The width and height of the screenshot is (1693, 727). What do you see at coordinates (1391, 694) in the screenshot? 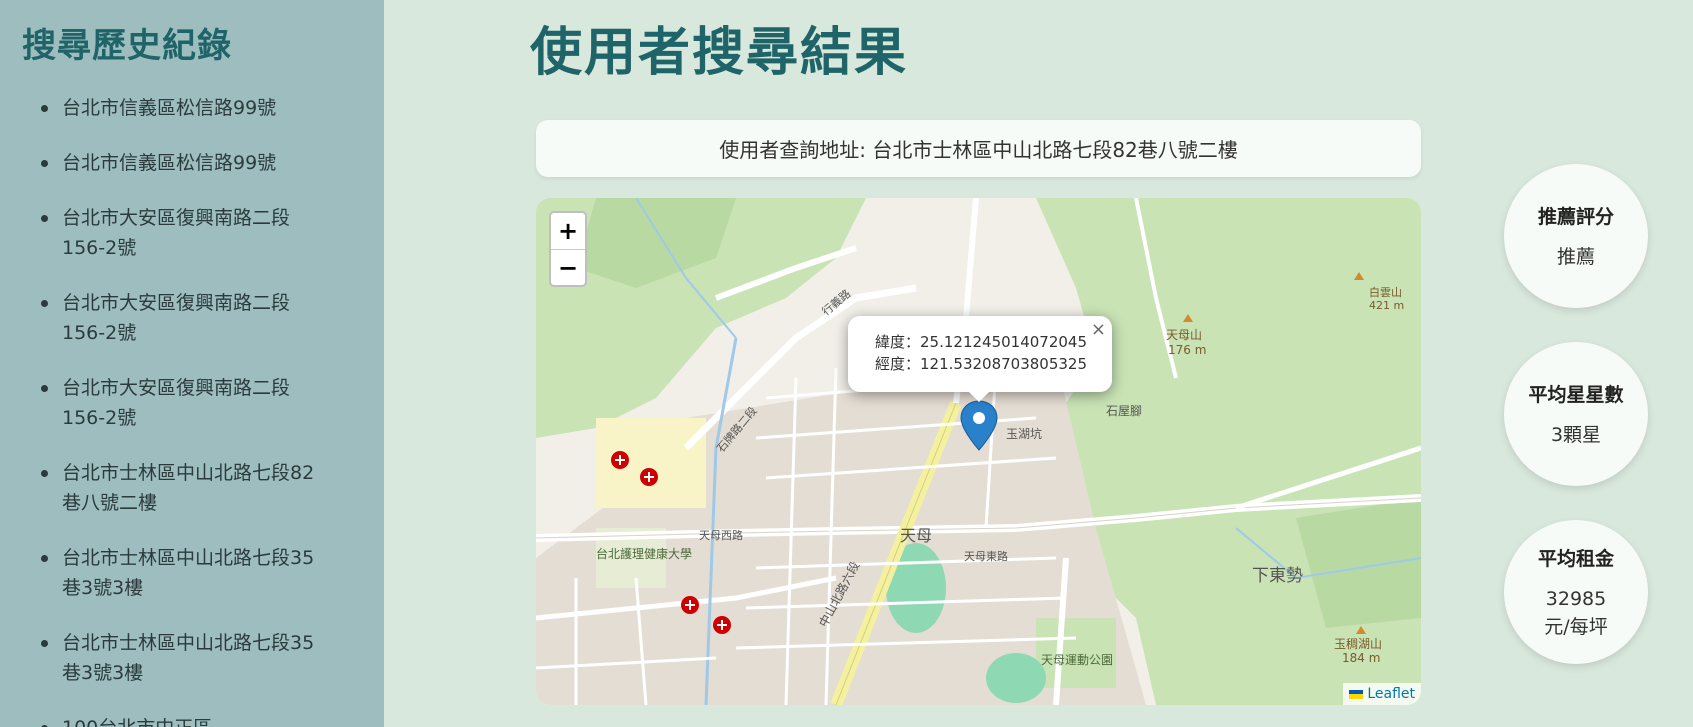
I see `leaflet-link: Leaflet` at bounding box center [1391, 694].